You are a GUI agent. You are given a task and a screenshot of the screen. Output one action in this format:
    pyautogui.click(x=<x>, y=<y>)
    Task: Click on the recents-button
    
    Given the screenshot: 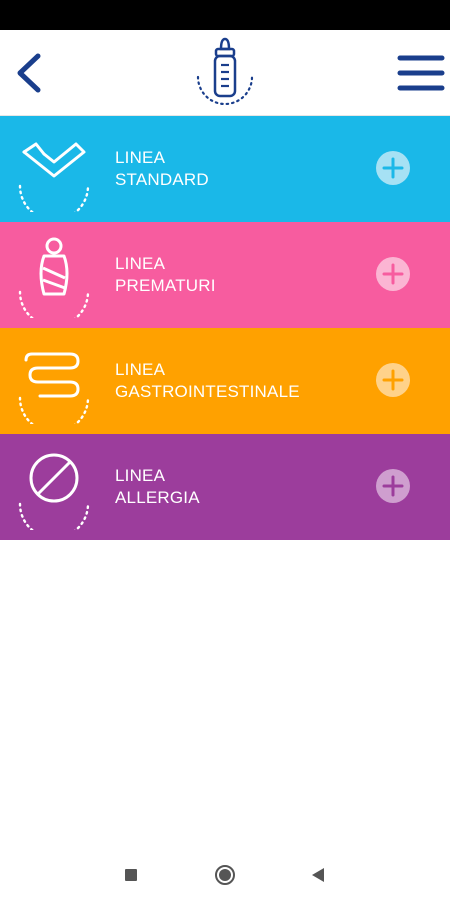 What is the action you would take?
    pyautogui.click(x=131, y=875)
    